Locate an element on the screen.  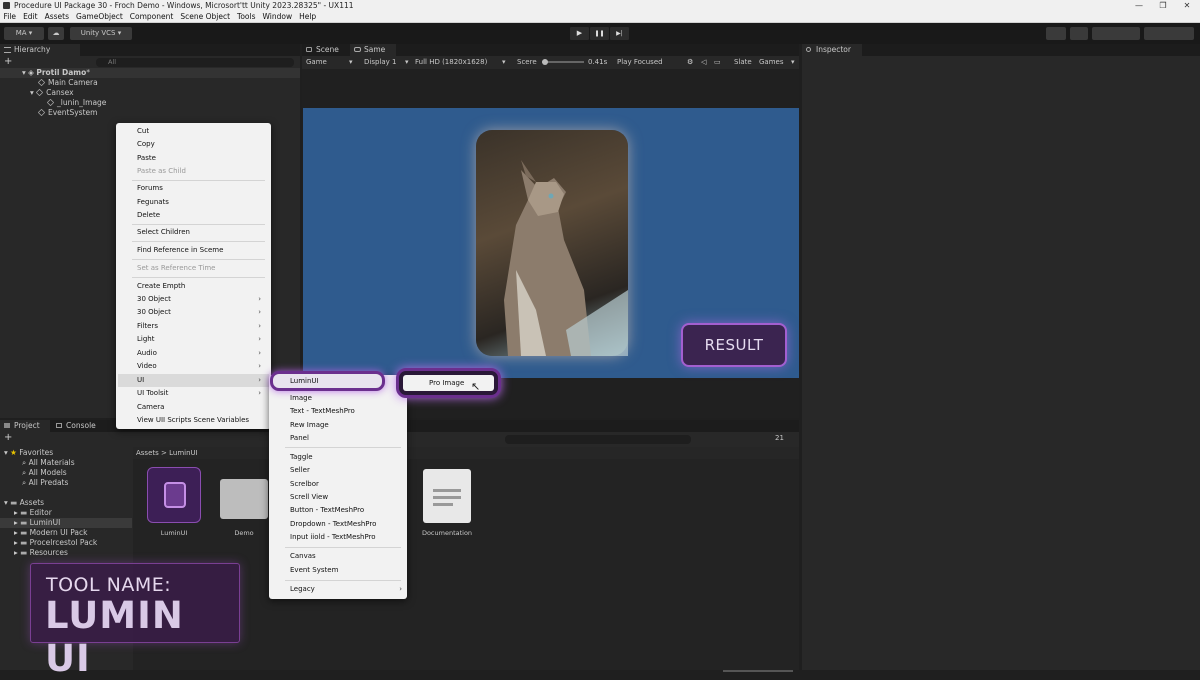
ctx-find-reference: Find Reference in Sceme is located at coordinates (180, 250).